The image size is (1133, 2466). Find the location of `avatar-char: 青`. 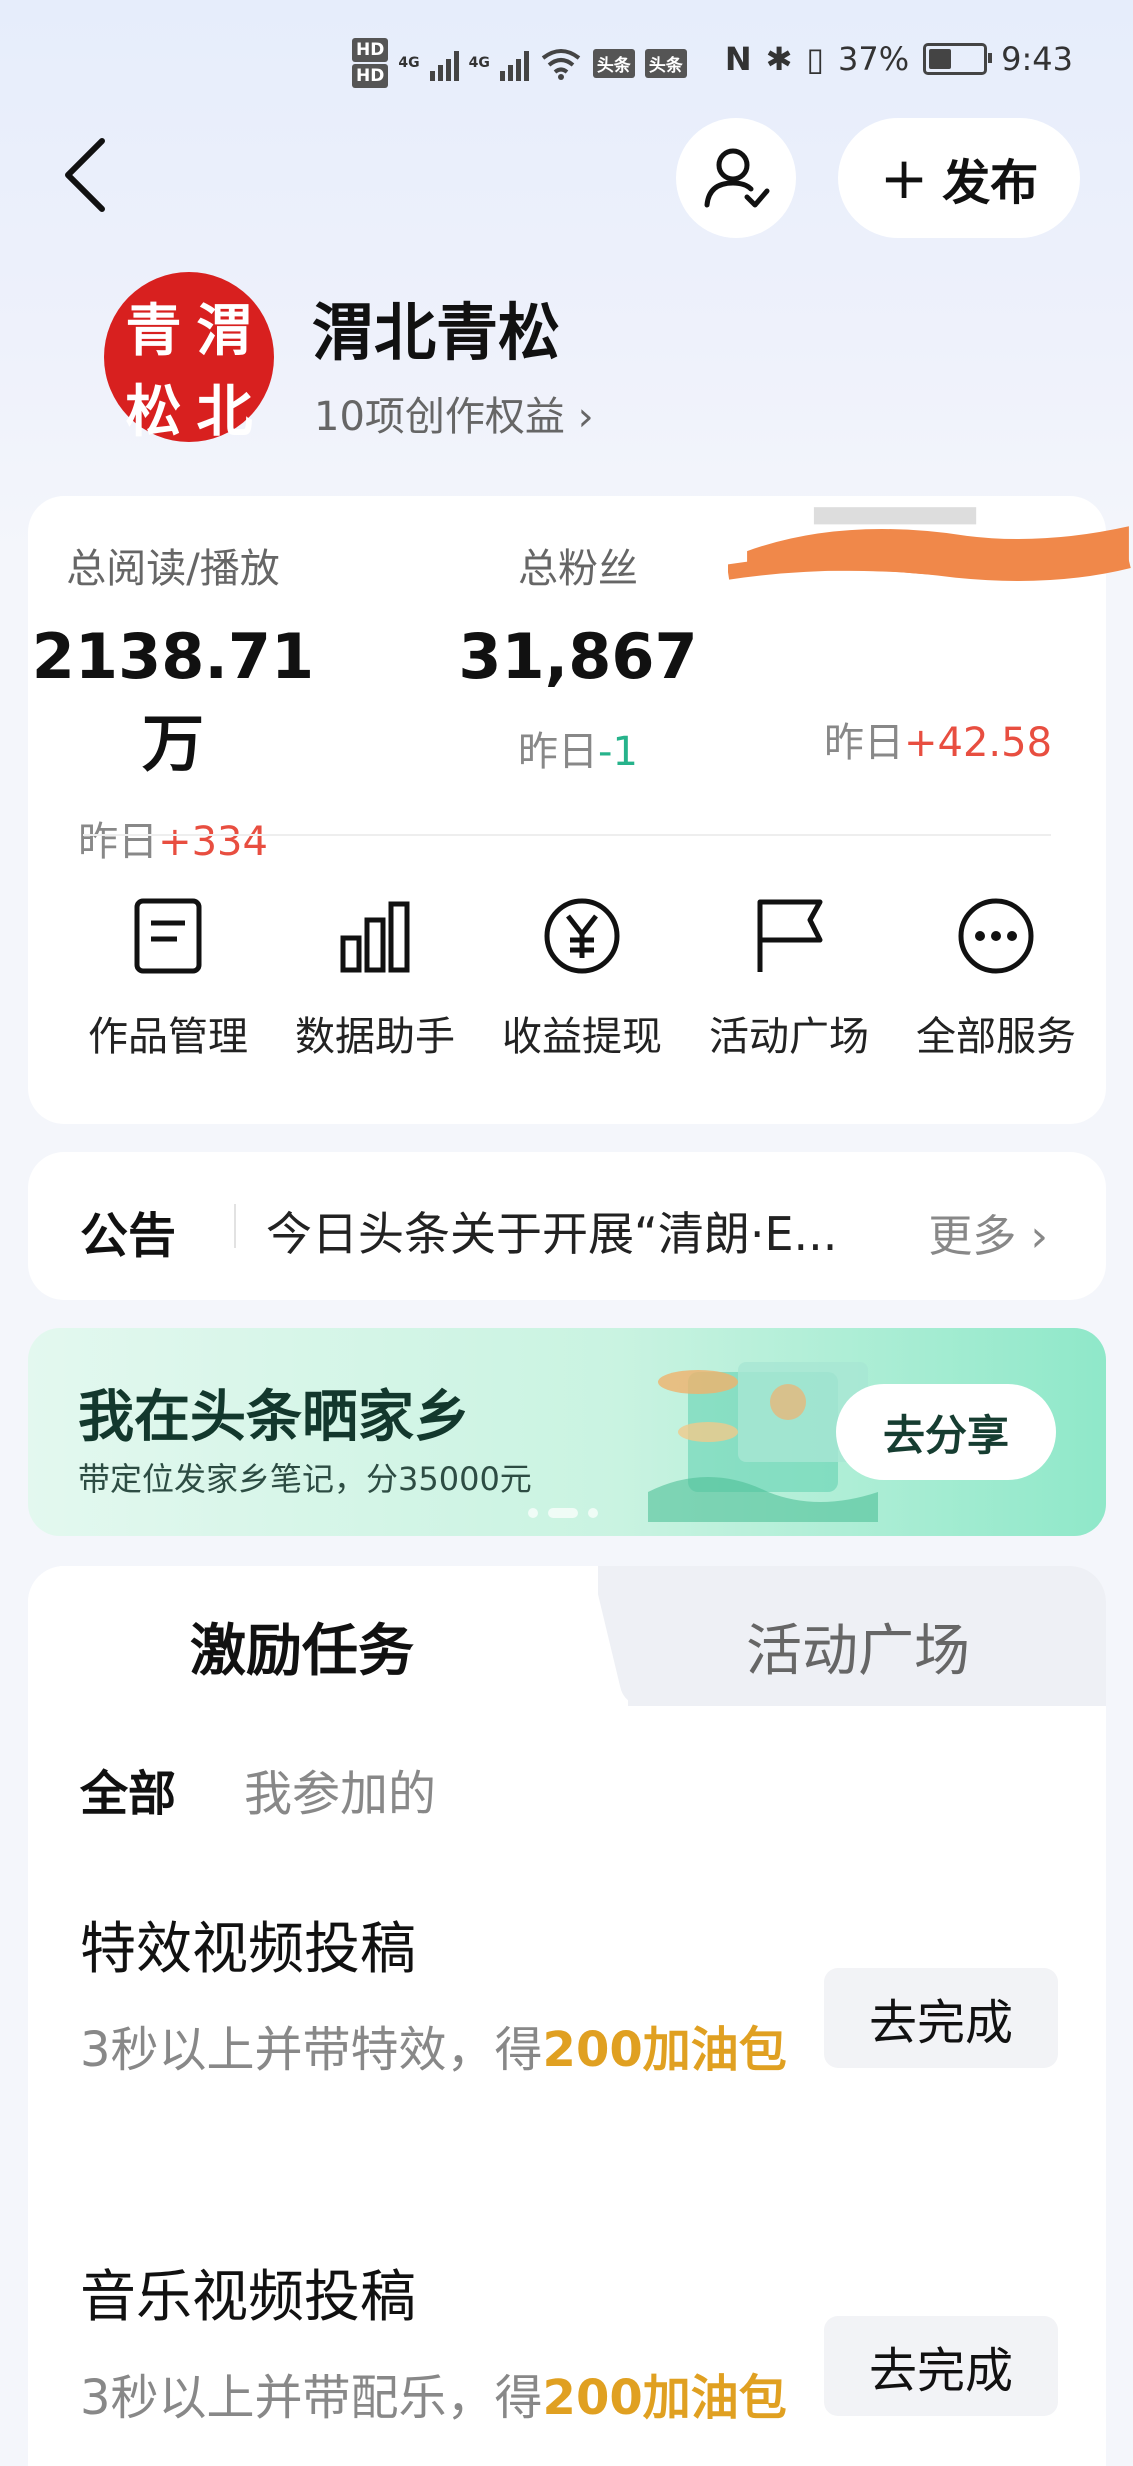

avatar-char: 青 is located at coordinates (153, 331).